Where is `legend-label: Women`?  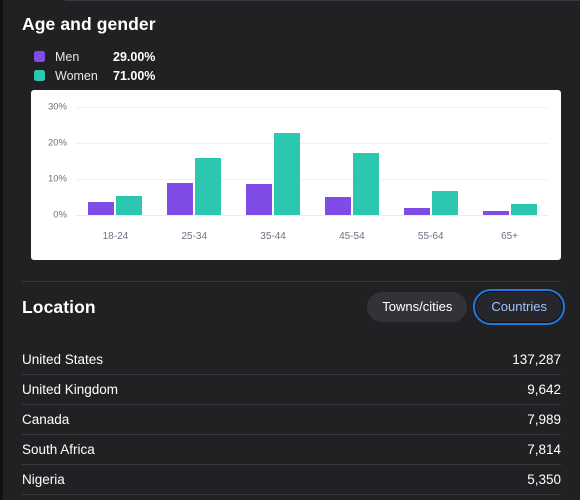 legend-label: Women is located at coordinates (76, 75).